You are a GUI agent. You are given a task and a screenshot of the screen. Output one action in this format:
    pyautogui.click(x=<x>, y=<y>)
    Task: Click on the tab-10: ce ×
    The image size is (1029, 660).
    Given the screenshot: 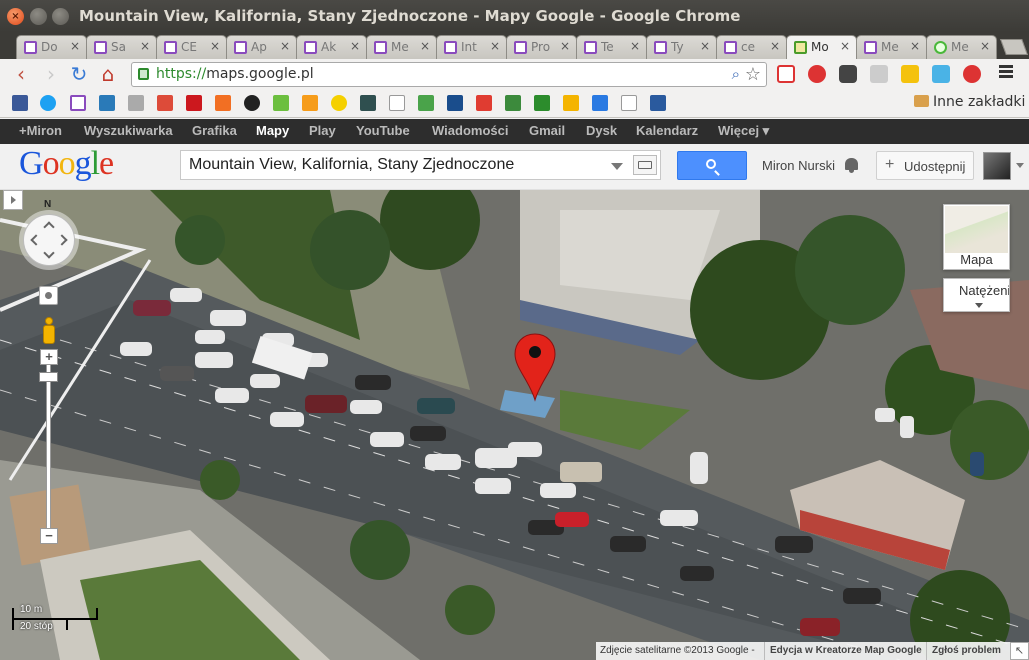 What is the action you would take?
    pyautogui.click(x=751, y=47)
    